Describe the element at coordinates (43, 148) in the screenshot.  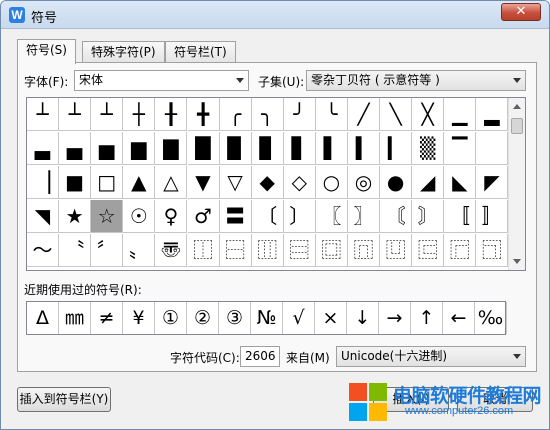
I see `symbol-cell: ▃` at that location.